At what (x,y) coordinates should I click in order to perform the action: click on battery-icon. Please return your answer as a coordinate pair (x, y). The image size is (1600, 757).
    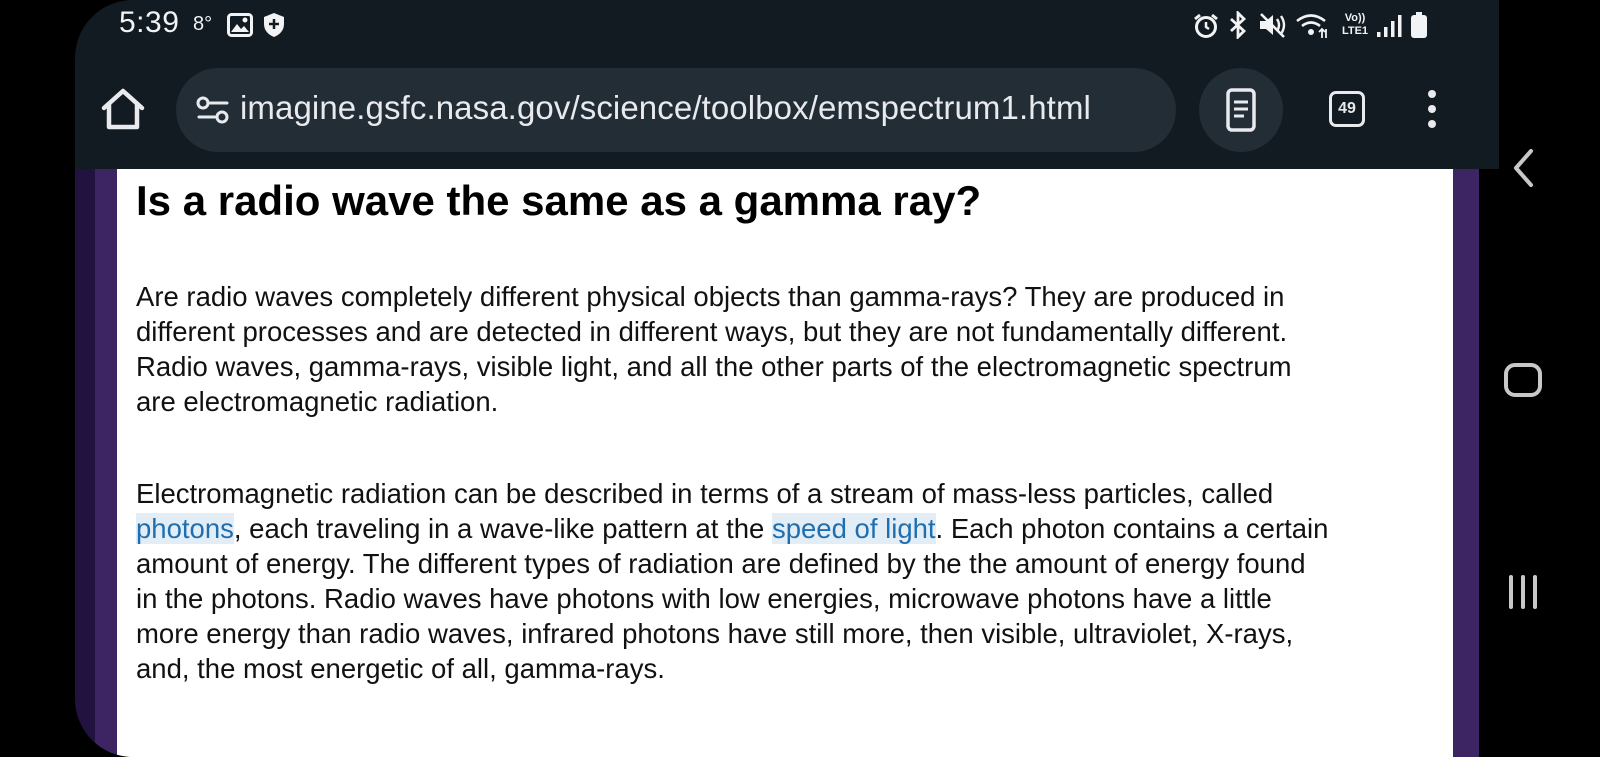
    Looking at the image, I should click on (1419, 25).